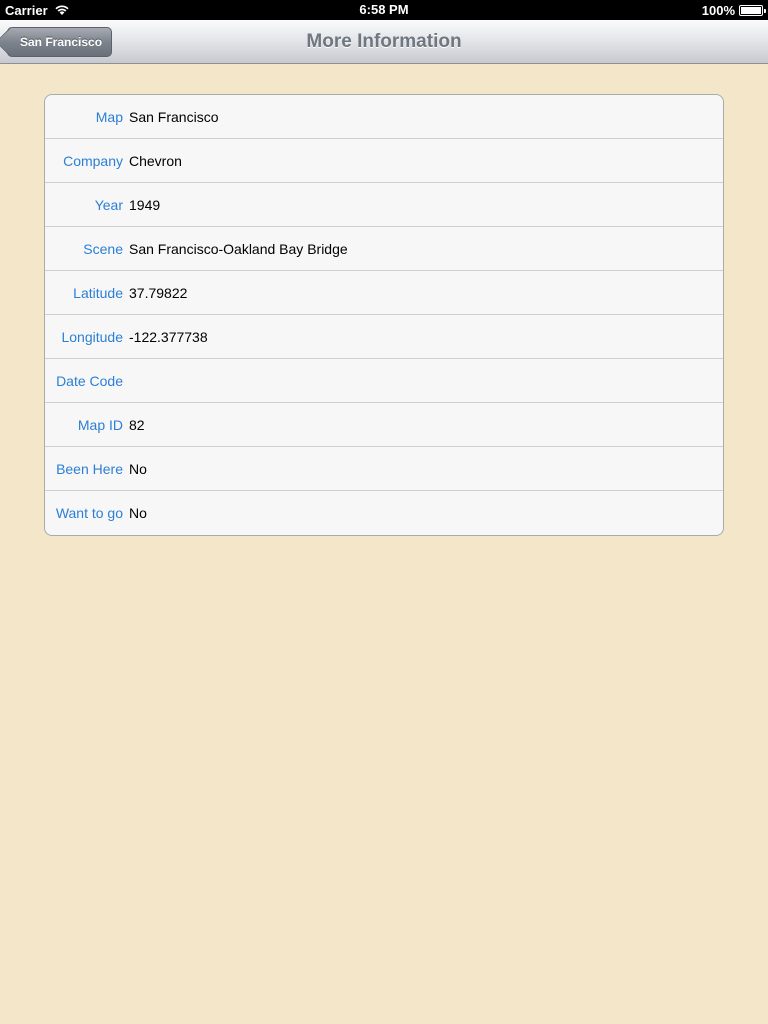  Describe the element at coordinates (103, 248) in the screenshot. I see `row-label: Scene` at that location.